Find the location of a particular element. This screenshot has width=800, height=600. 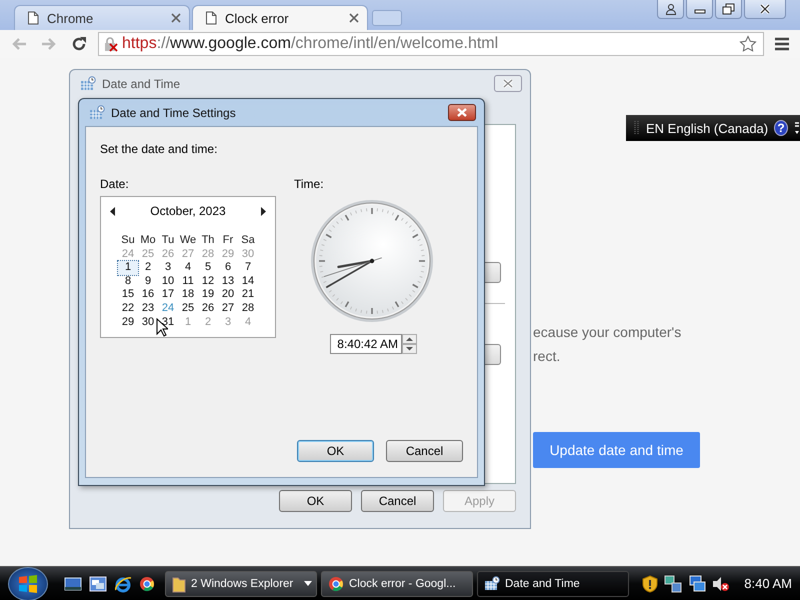

calendar-day: 23 is located at coordinates (148, 309).